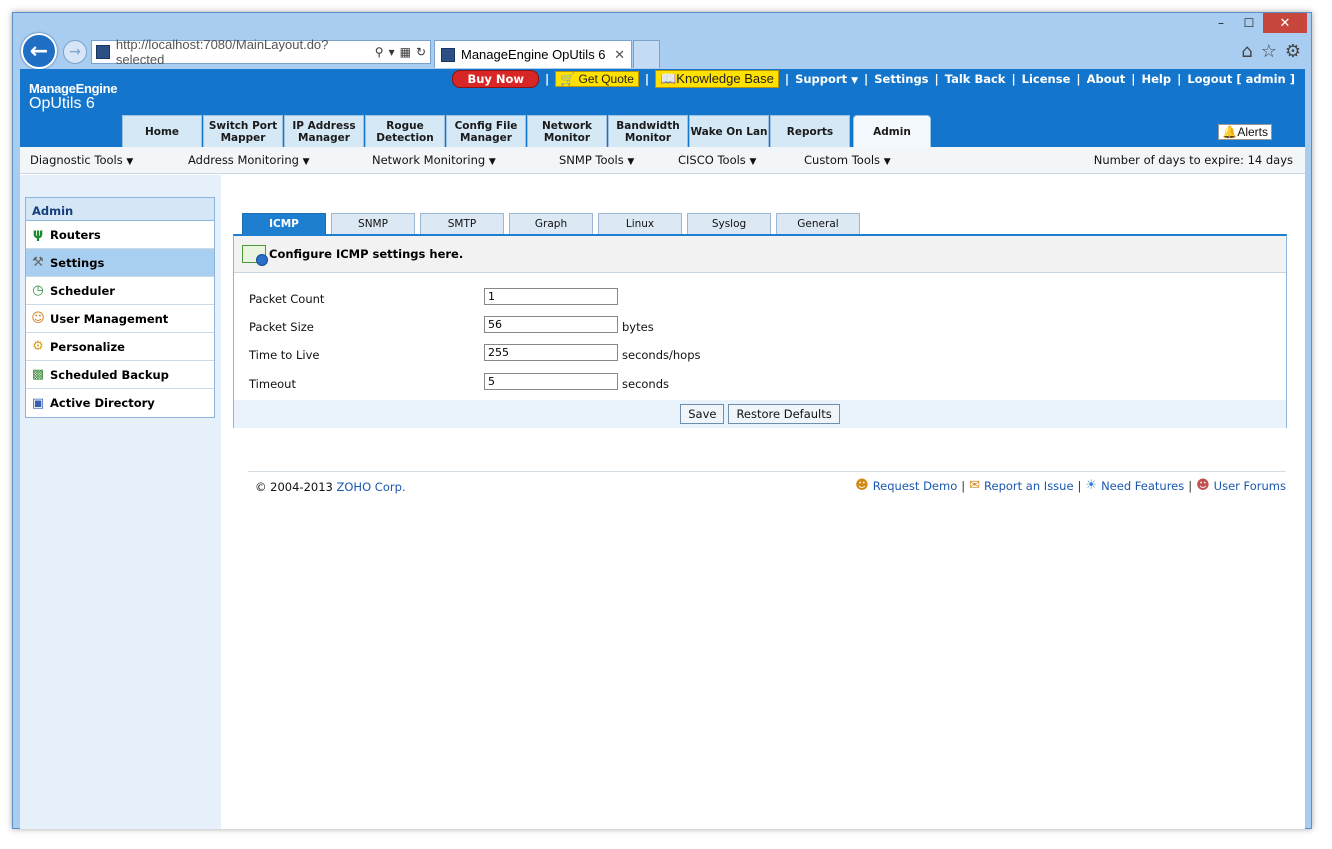  What do you see at coordinates (1221, 23) in the screenshot?
I see `minimize-button: –` at bounding box center [1221, 23].